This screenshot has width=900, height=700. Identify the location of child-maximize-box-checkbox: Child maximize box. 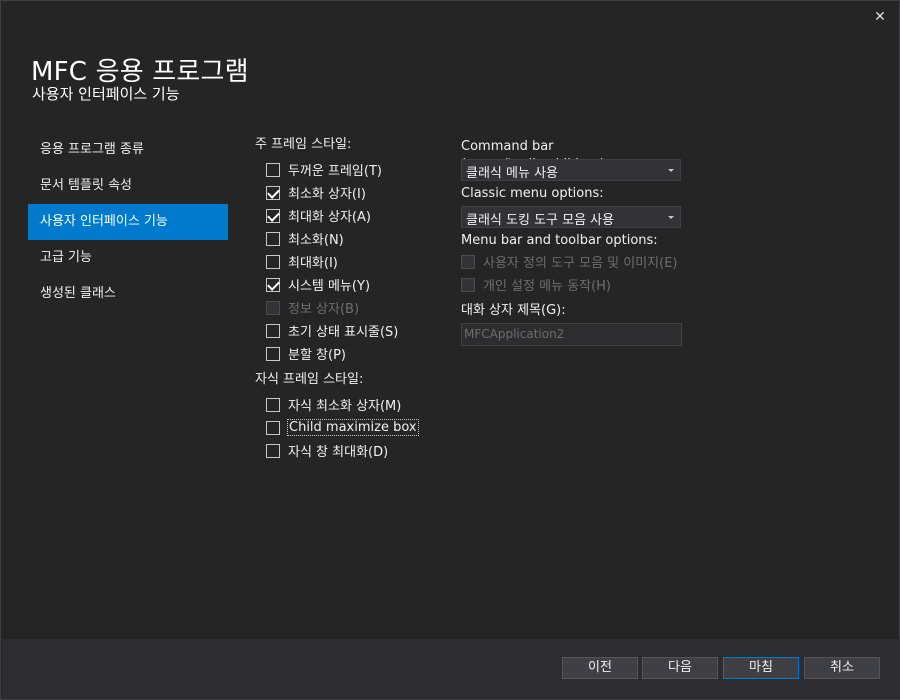
(337, 427).